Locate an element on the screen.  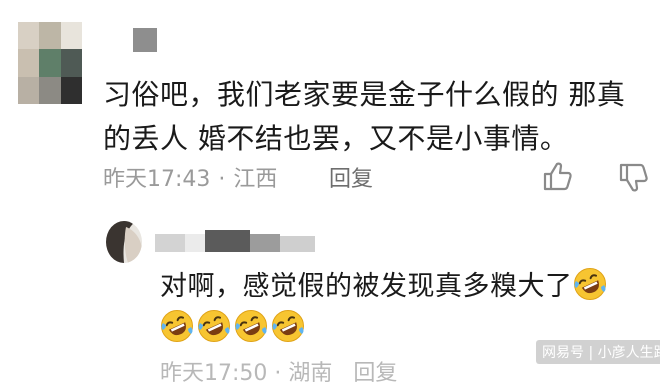
reply-button: 回复 is located at coordinates (351, 177).